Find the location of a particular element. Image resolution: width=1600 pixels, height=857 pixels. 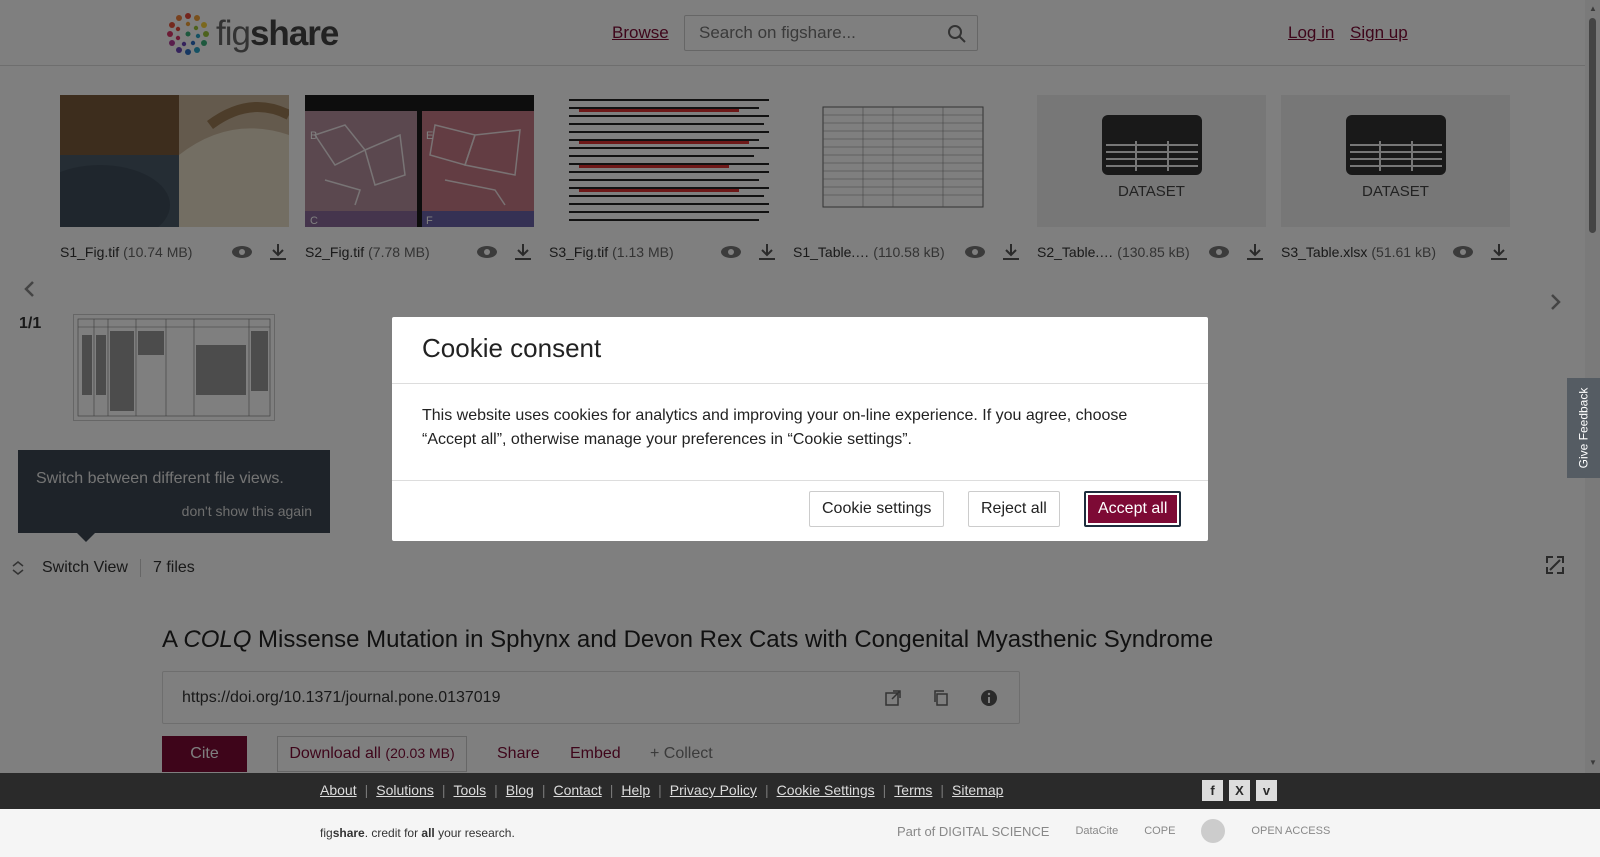

x-twitter-icon: X is located at coordinates (1239, 790).